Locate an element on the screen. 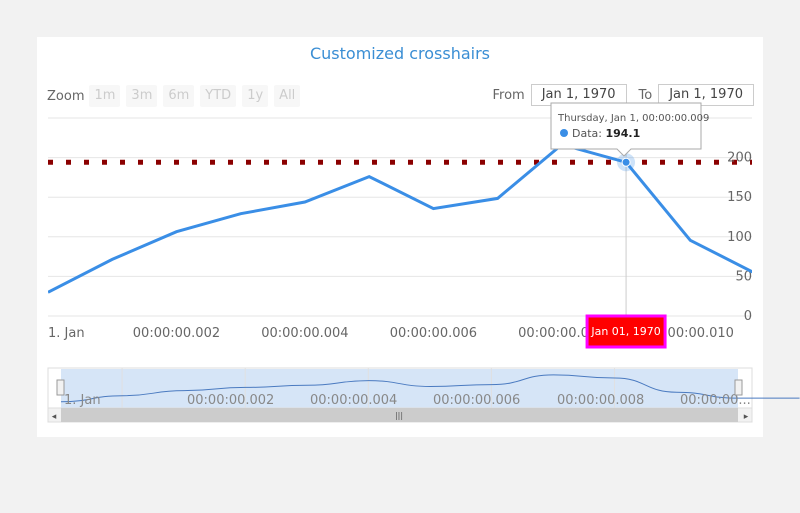 This screenshot has width=800, height=513. svg-text: Data: 194.1 is located at coordinates (606, 133).